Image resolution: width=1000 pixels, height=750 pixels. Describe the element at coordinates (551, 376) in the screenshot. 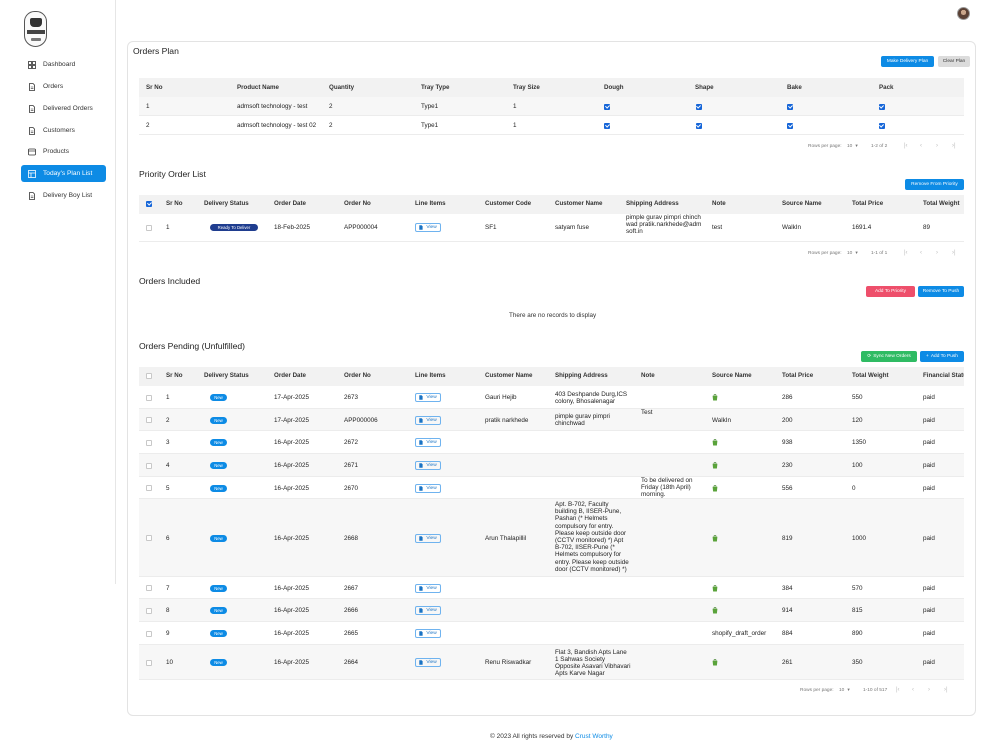

I see `pending-table-header` at that location.